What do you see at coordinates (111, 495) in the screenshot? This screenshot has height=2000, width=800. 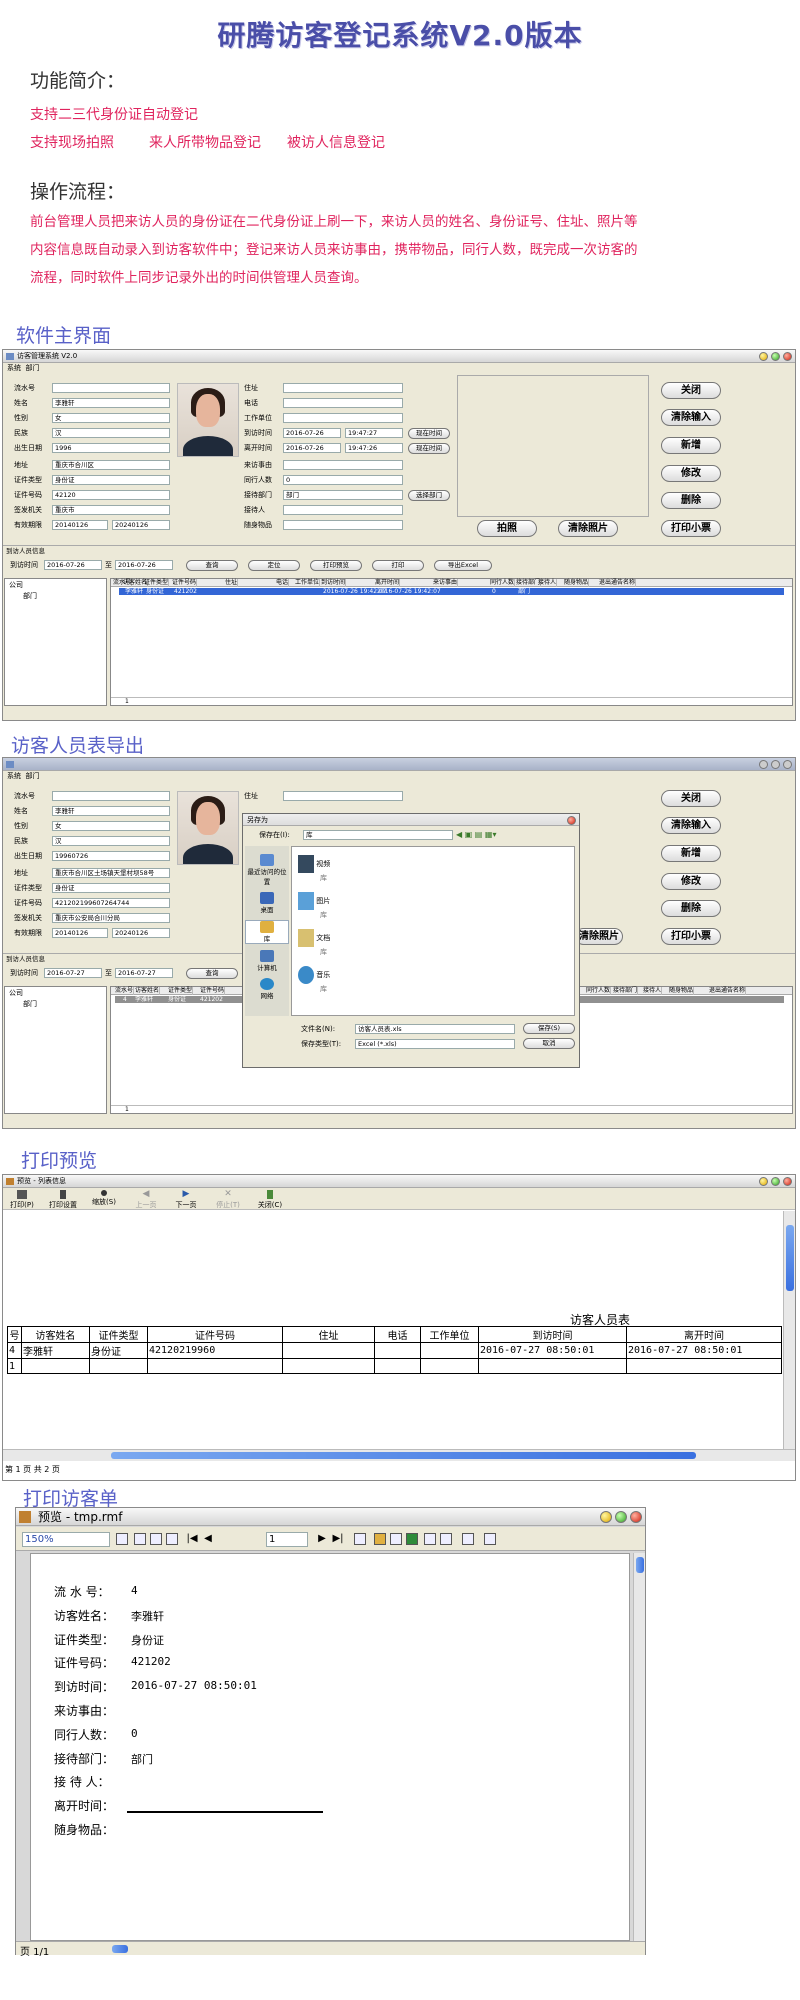 I see `id-number-field: 42120` at bounding box center [111, 495].